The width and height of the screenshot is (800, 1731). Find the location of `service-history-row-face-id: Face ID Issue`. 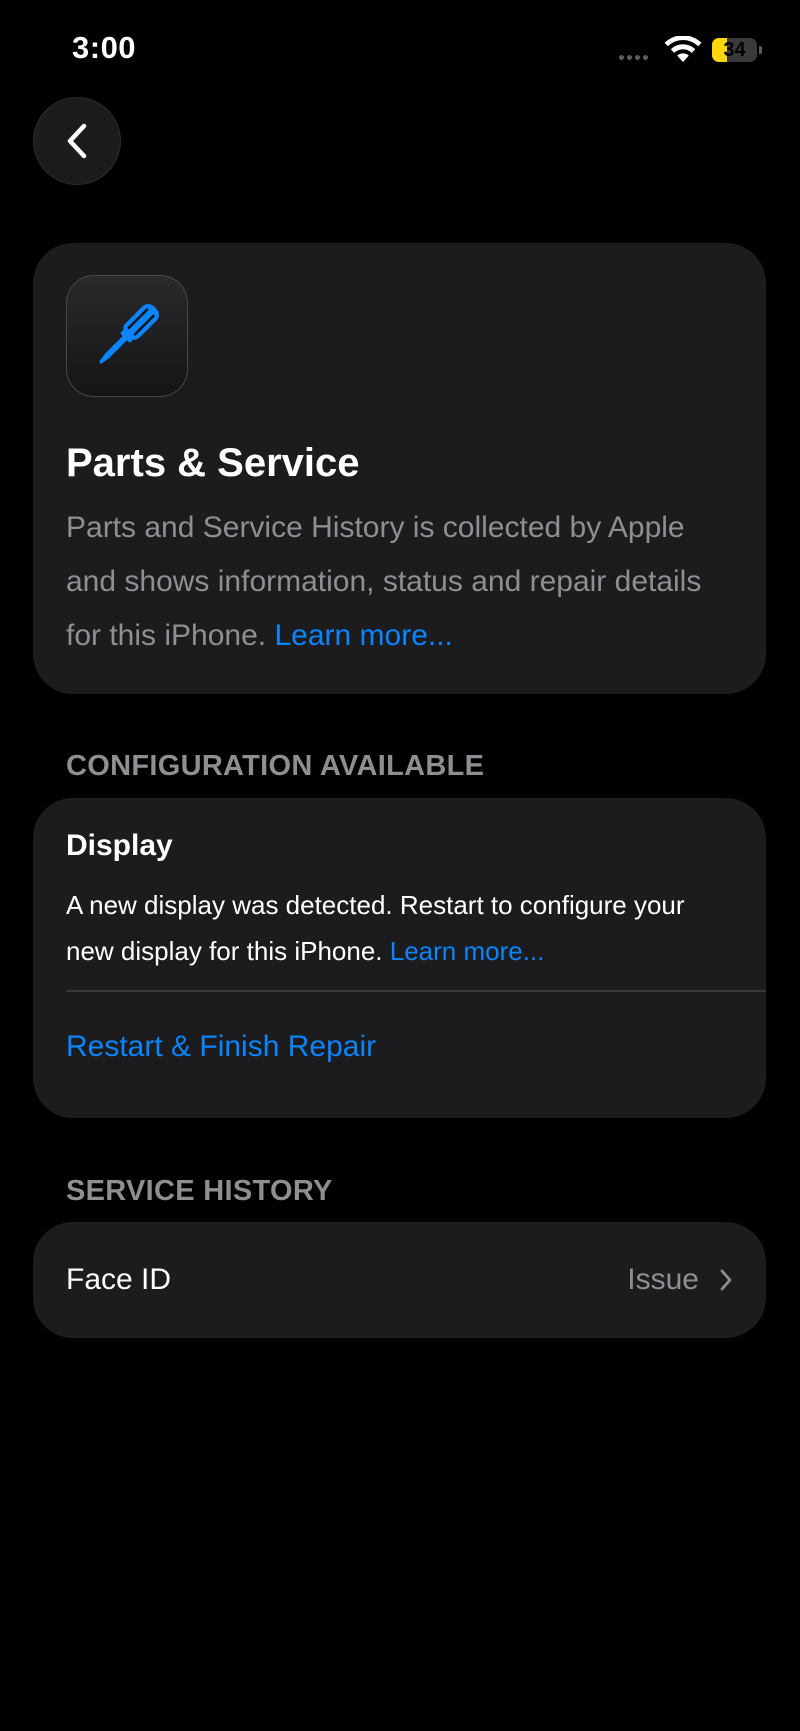

service-history-row-face-id: Face ID Issue is located at coordinates (399, 1280).